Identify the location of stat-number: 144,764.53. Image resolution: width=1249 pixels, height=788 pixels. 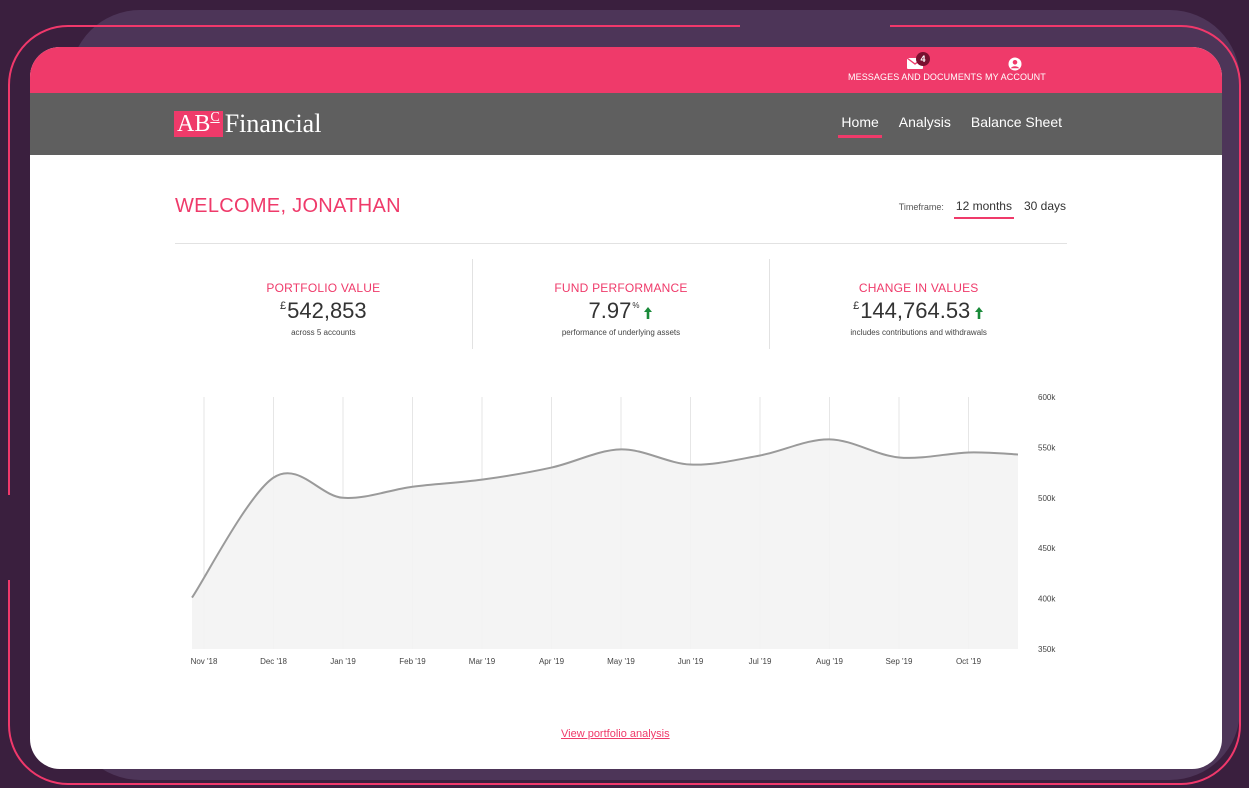
(915, 310).